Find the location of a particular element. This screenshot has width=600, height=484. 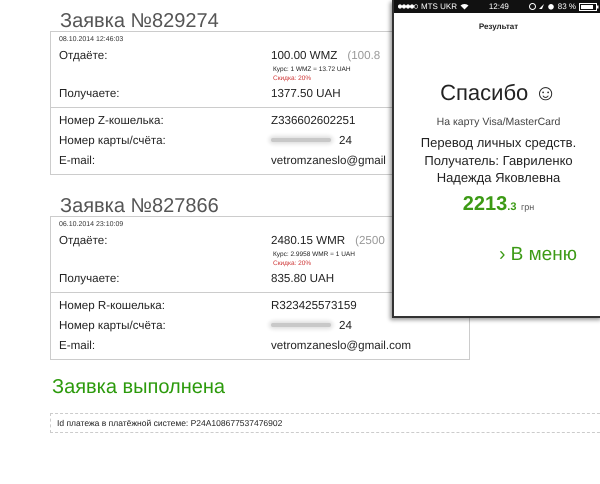

thanks-heading: Спасибо ☺ is located at coordinates (498, 93).